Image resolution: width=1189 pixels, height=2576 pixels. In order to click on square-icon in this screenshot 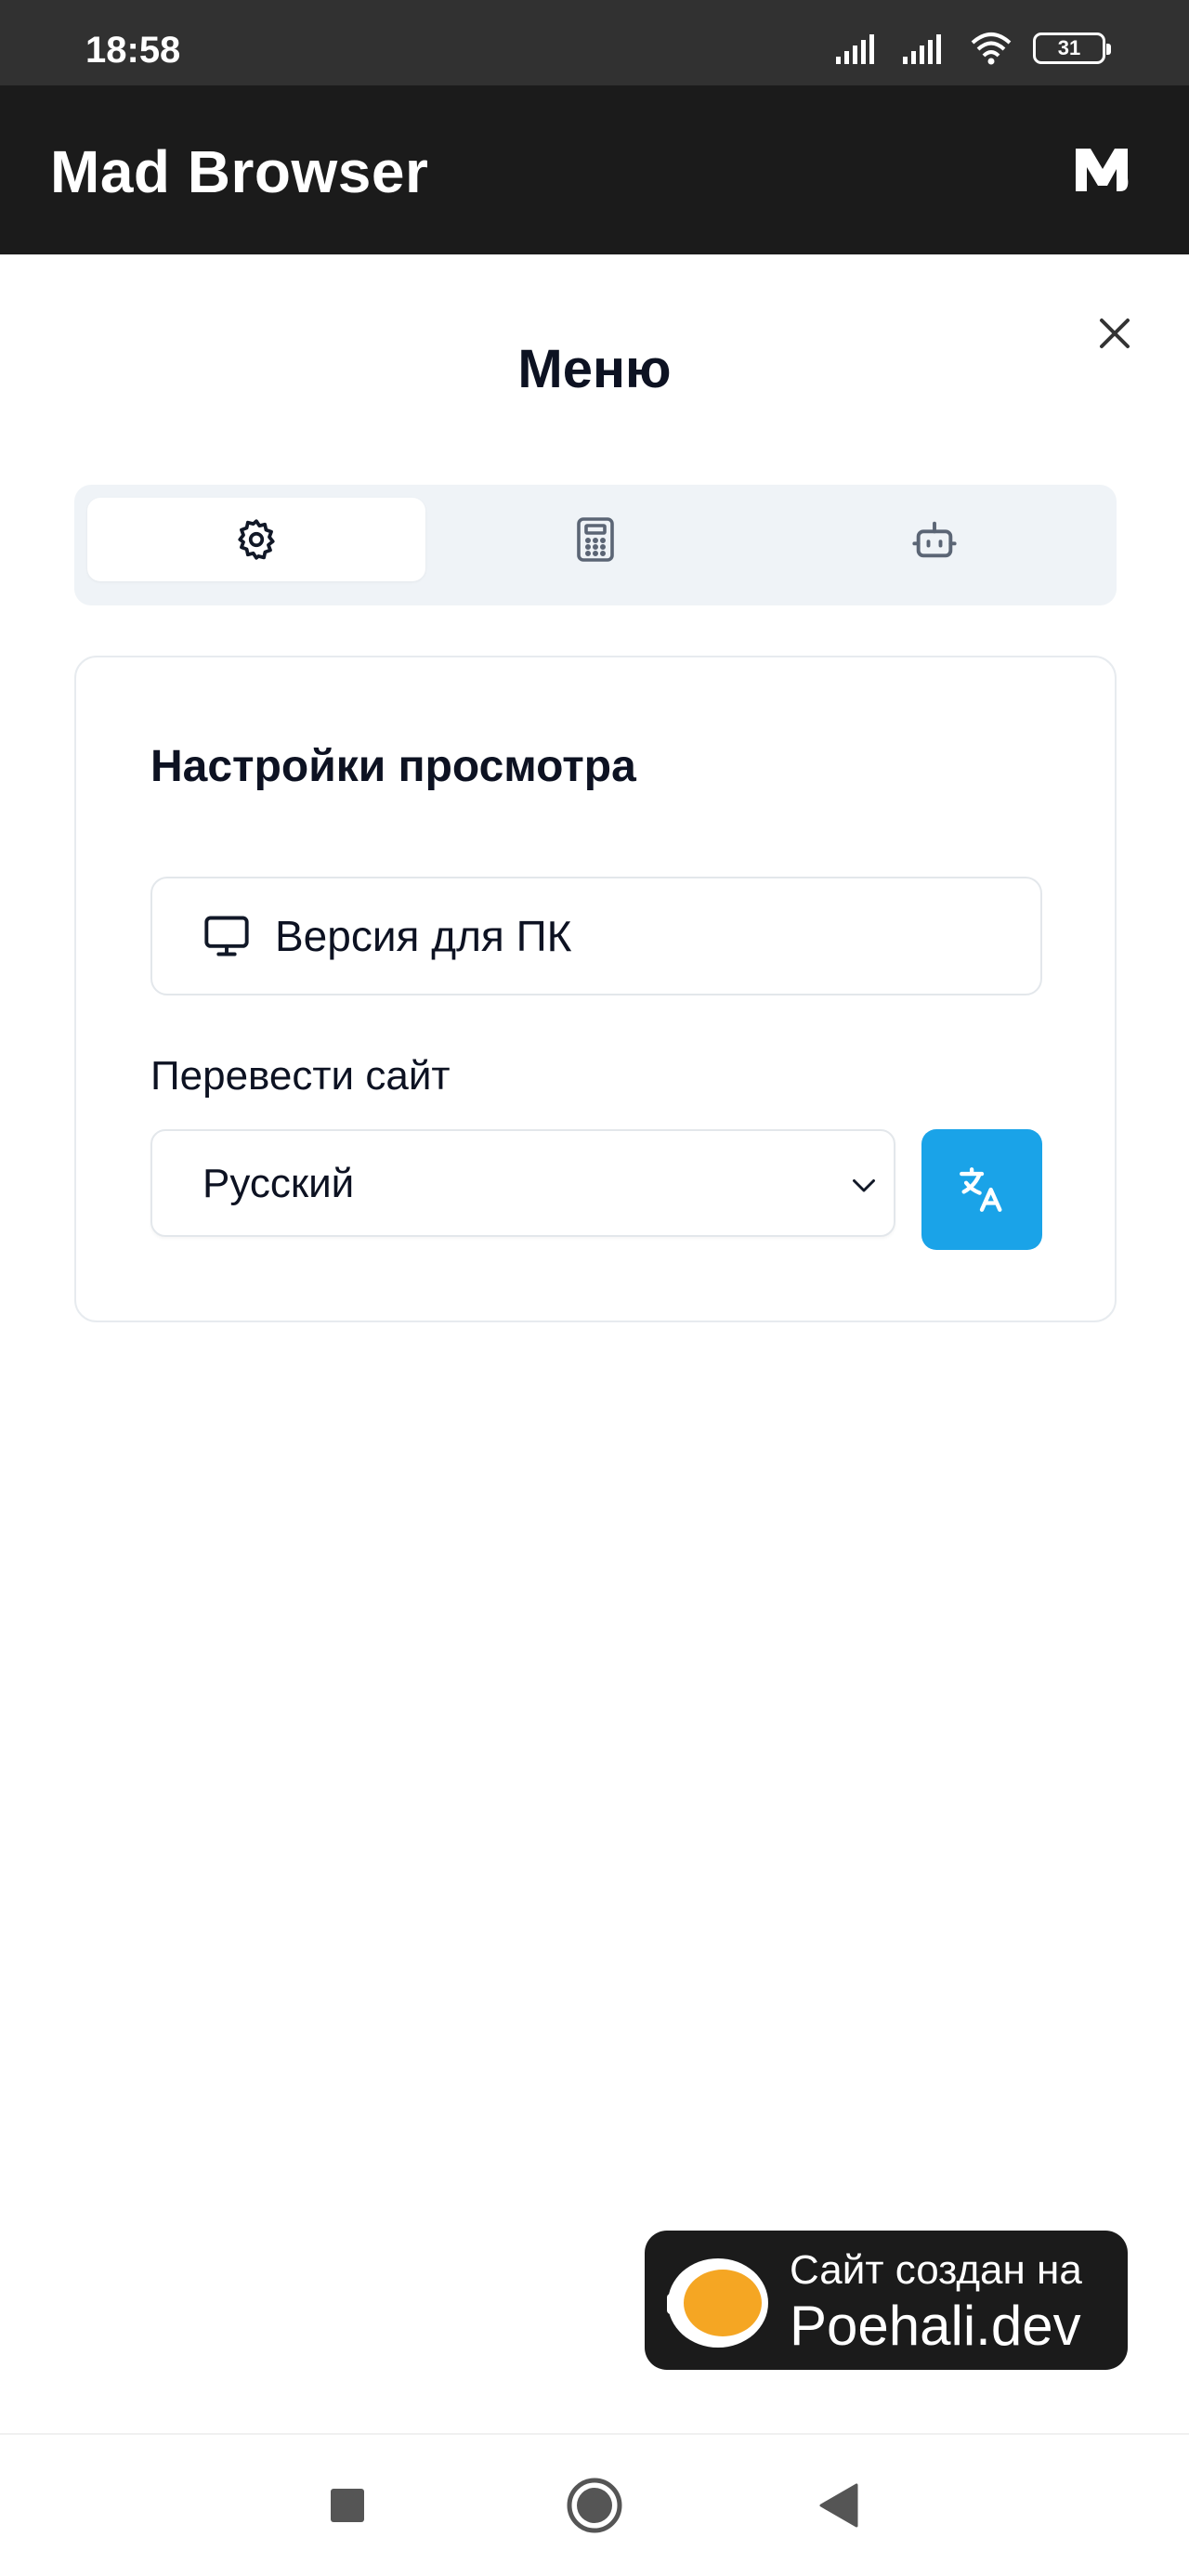, I will do `click(347, 2505)`.